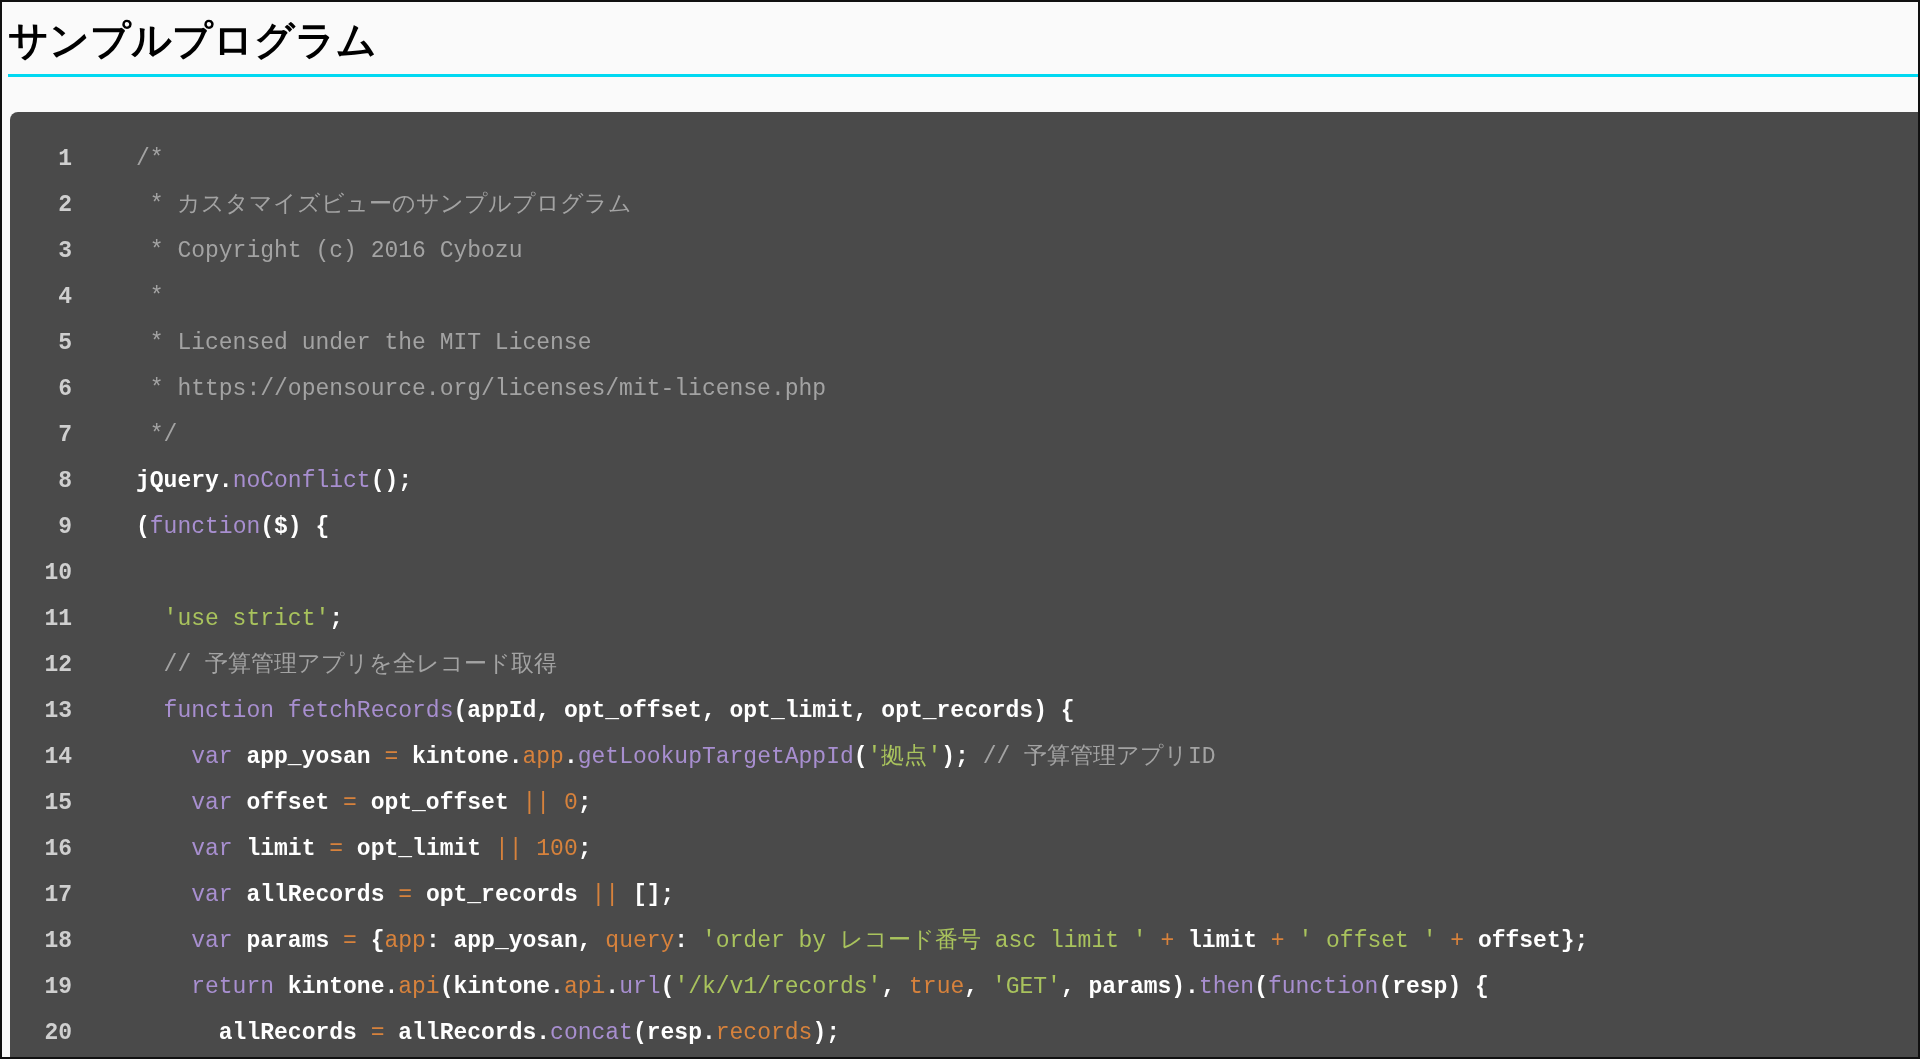 The width and height of the screenshot is (1920, 1059). Describe the element at coordinates (57, 941) in the screenshot. I see `line-number: 18` at that location.